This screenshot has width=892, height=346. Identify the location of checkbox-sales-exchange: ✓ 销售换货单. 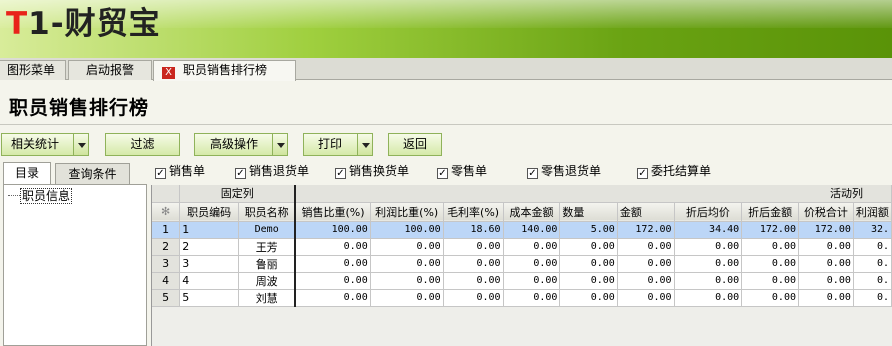
(372, 171).